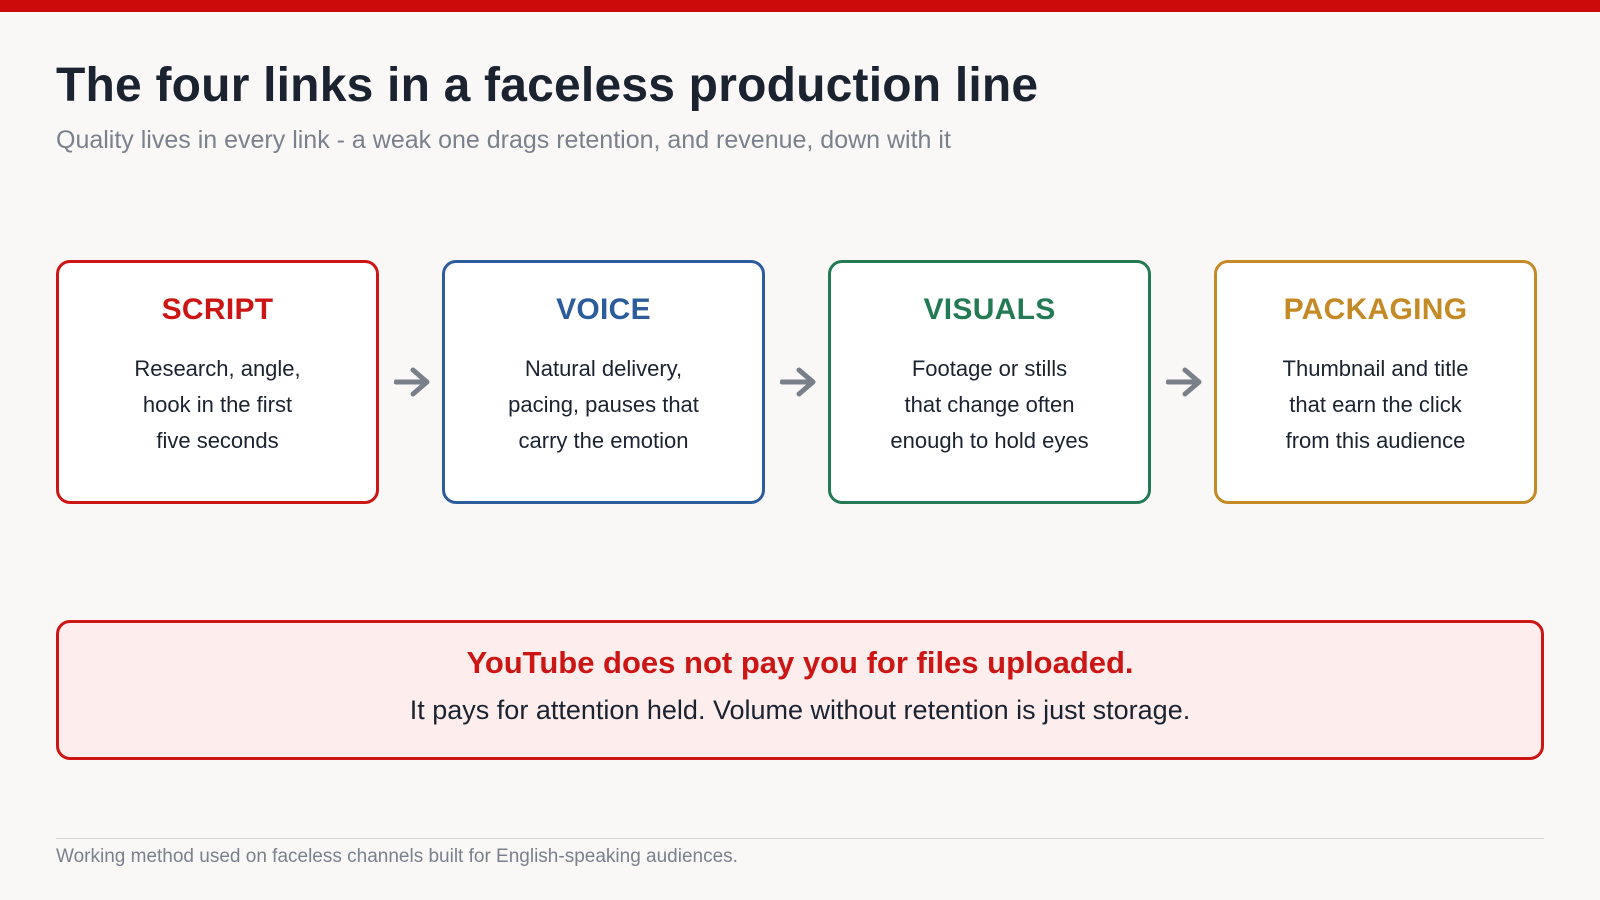 Image resolution: width=1600 pixels, height=900 pixels. I want to click on step-packaging-line: Thumbnail and title, so click(1375, 368).